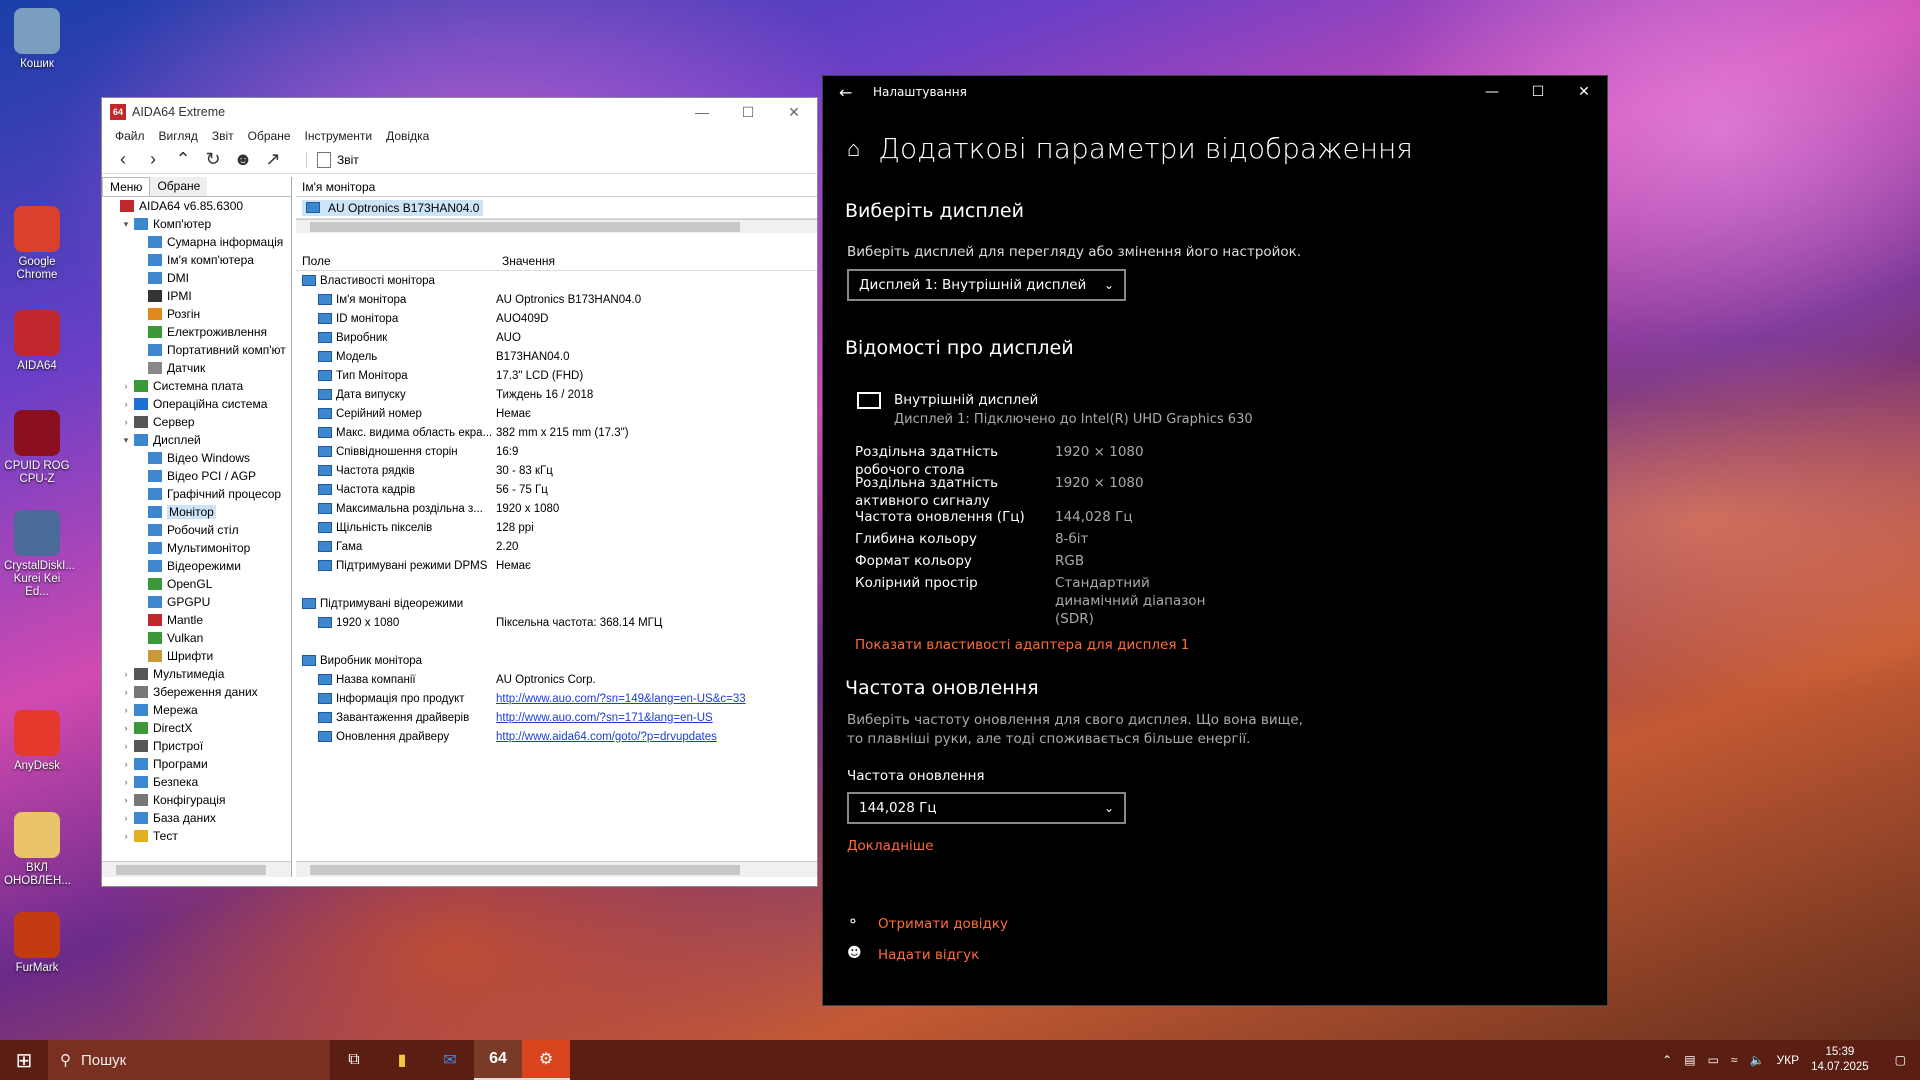 The height and width of the screenshot is (1080, 1920). What do you see at coordinates (223, 136) in the screenshot?
I see `menu-item: Звіт` at bounding box center [223, 136].